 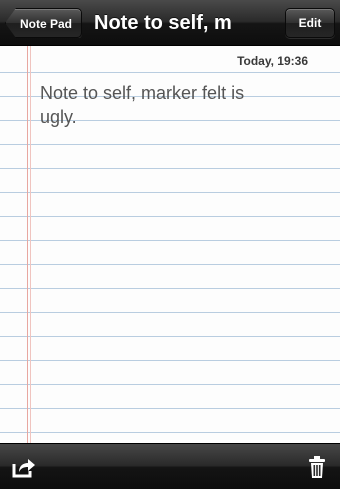 I want to click on note-timestamp: Today, 19:36, so click(x=272, y=61).